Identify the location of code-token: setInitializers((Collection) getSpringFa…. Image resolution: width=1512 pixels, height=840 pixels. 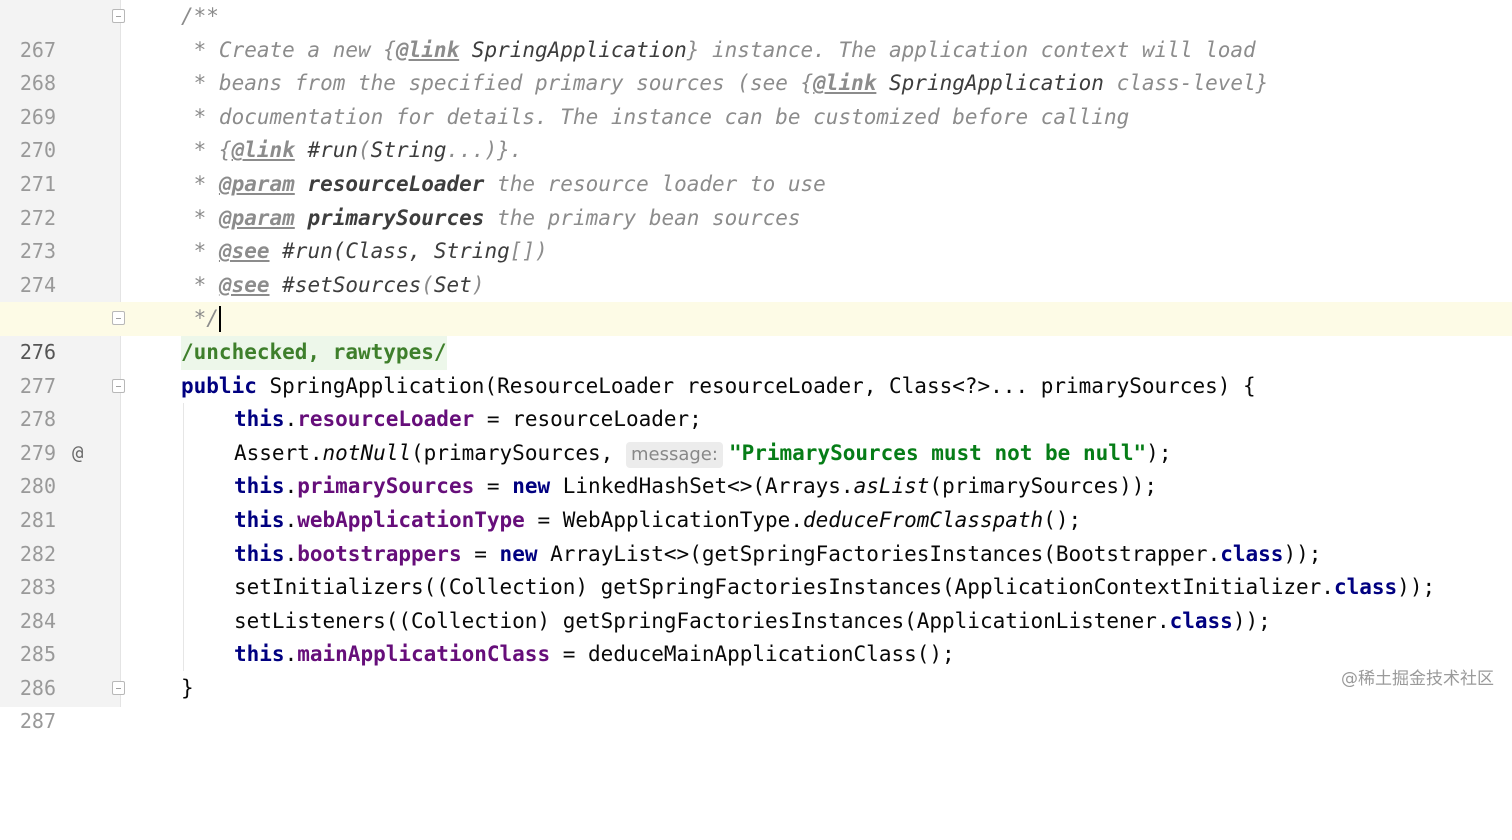
(784, 587).